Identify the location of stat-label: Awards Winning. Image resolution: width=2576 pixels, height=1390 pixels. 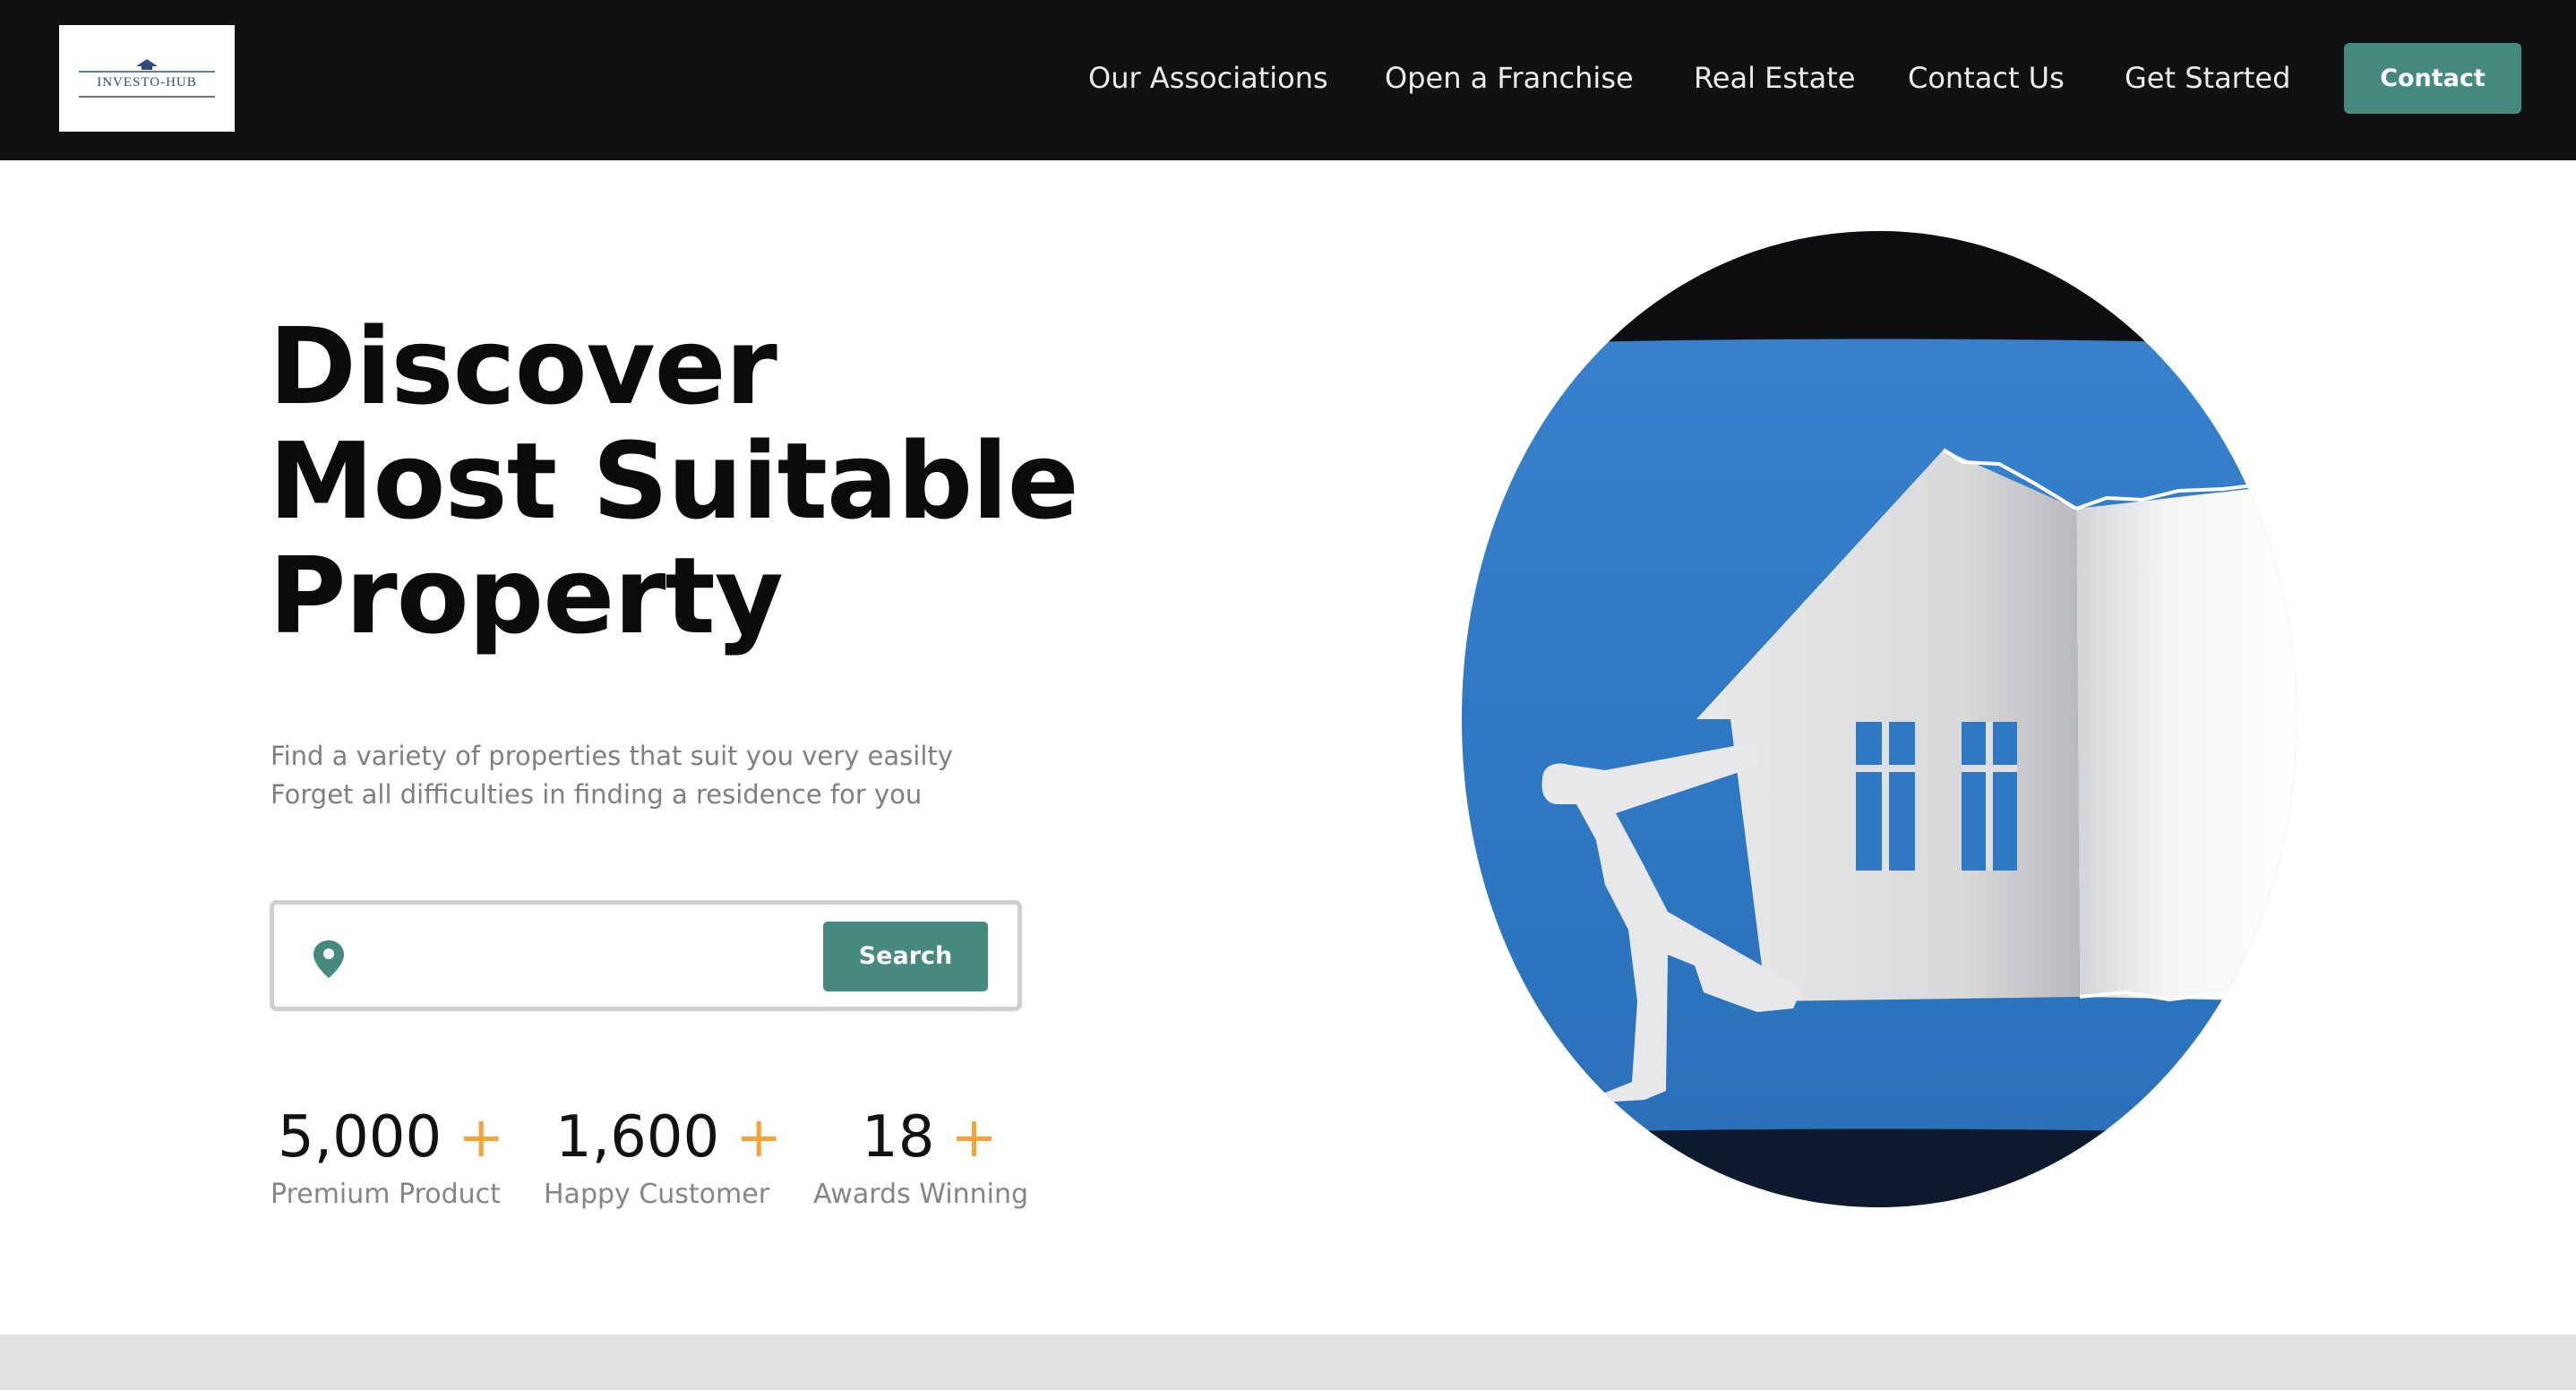
(920, 1194).